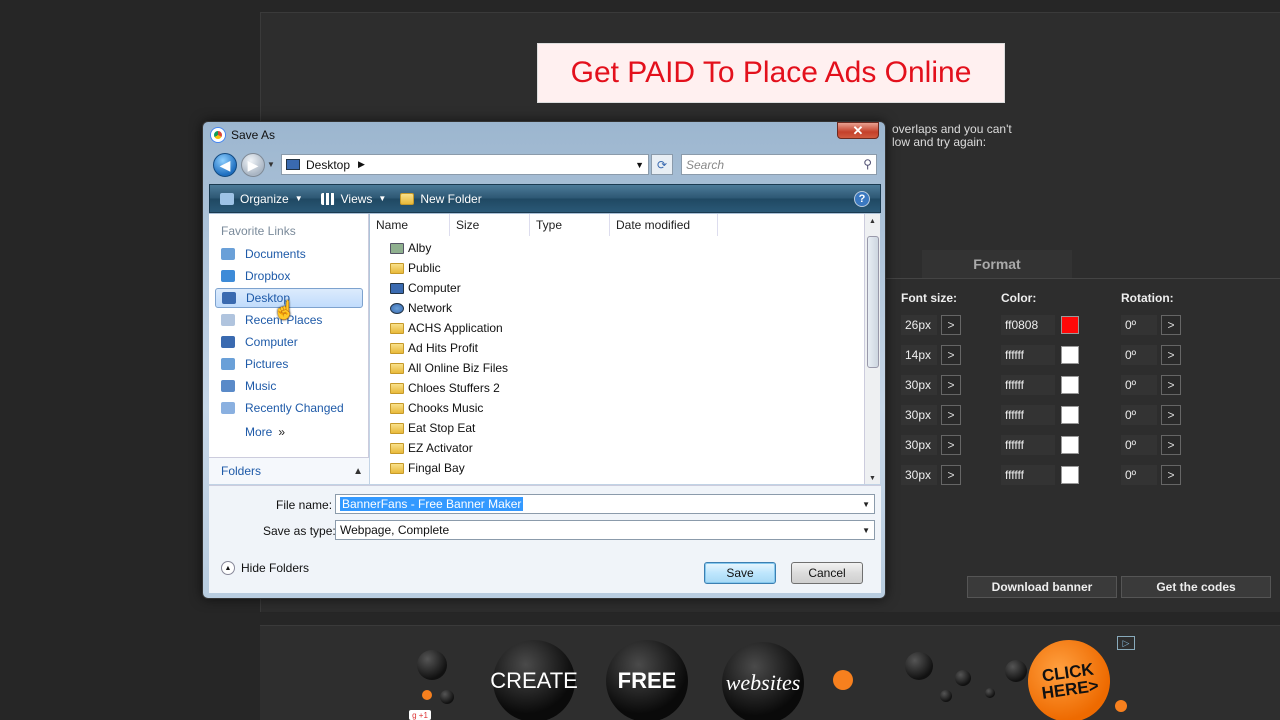 This screenshot has height=720, width=1280. I want to click on decor-ball, so click(919, 666).